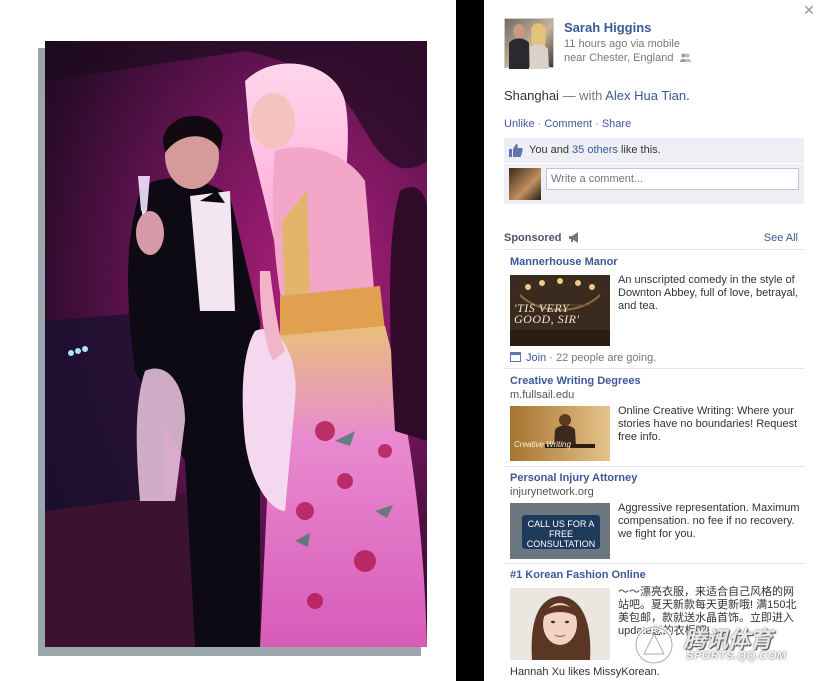 The image size is (816, 681). Describe the element at coordinates (564, 262) in the screenshot. I see `ad-title: Mannerhouse Manor` at that location.